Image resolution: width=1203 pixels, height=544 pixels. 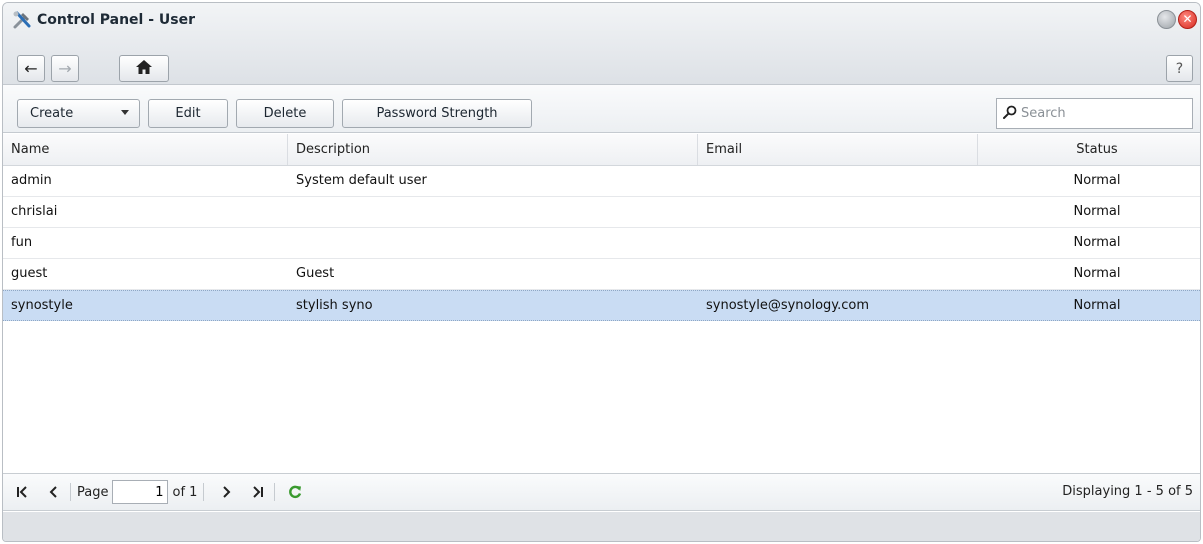 What do you see at coordinates (258, 492) in the screenshot?
I see `last-page-icon` at bounding box center [258, 492].